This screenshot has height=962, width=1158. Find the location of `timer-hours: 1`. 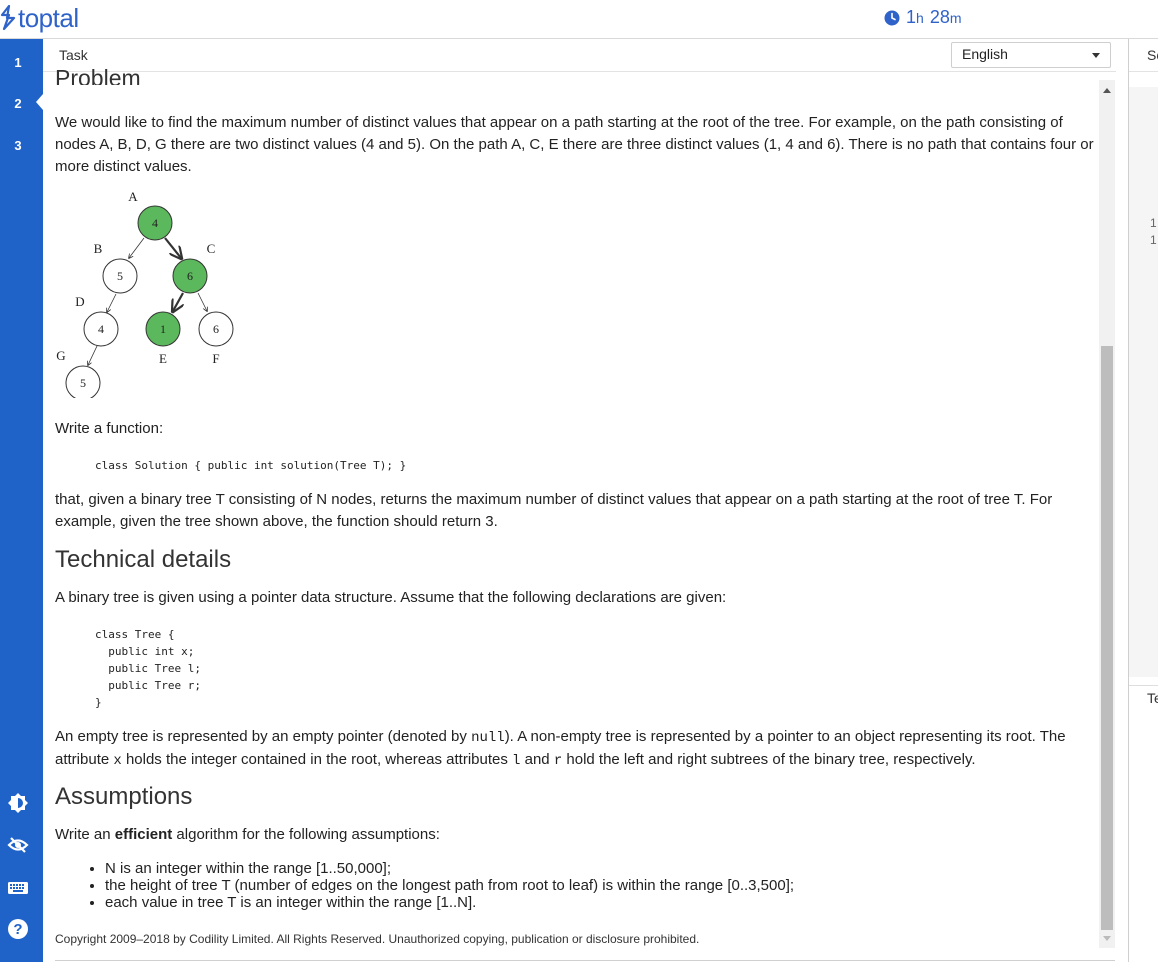

timer-hours: 1 is located at coordinates (911, 17).